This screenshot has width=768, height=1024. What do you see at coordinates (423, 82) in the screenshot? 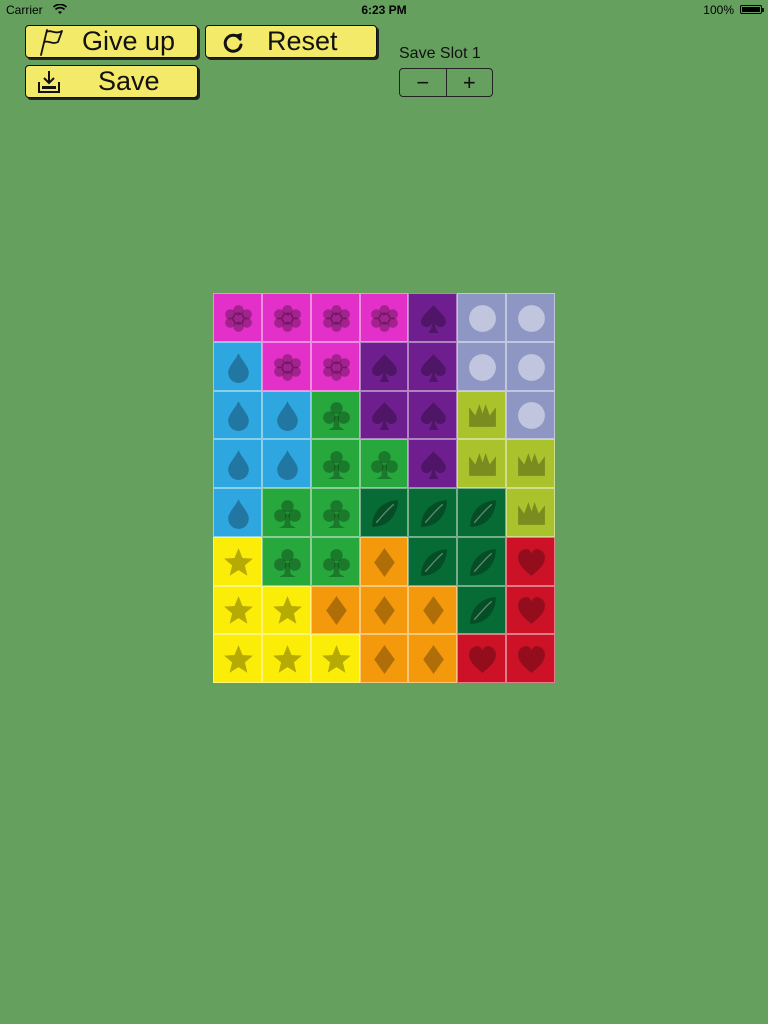
I see `decrement-button: −` at bounding box center [423, 82].